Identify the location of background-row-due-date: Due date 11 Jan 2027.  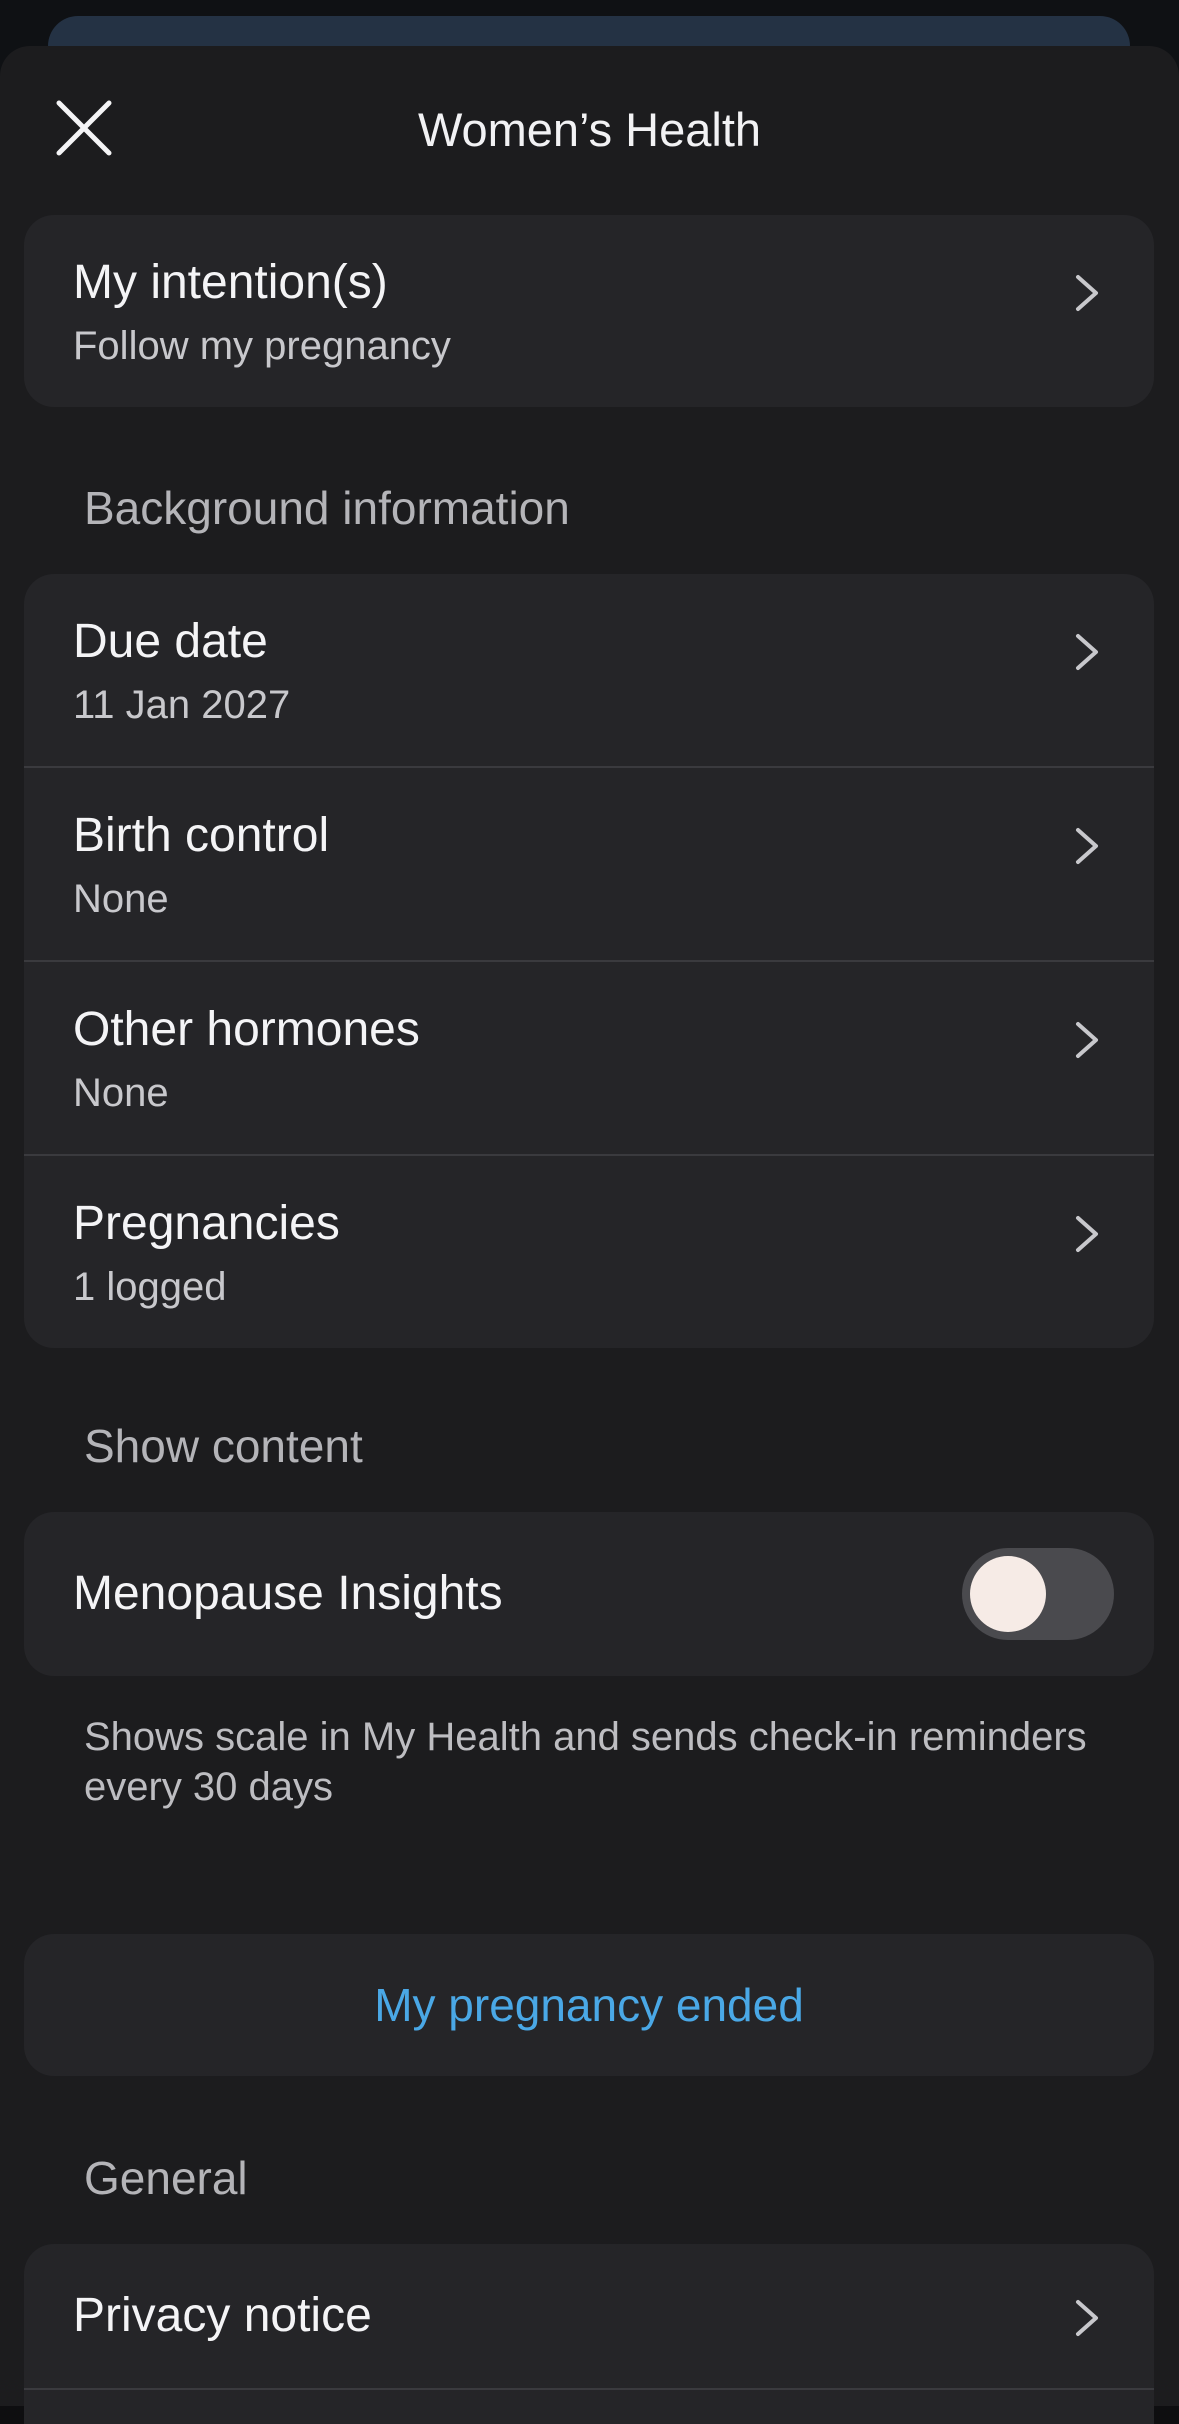
(589, 670).